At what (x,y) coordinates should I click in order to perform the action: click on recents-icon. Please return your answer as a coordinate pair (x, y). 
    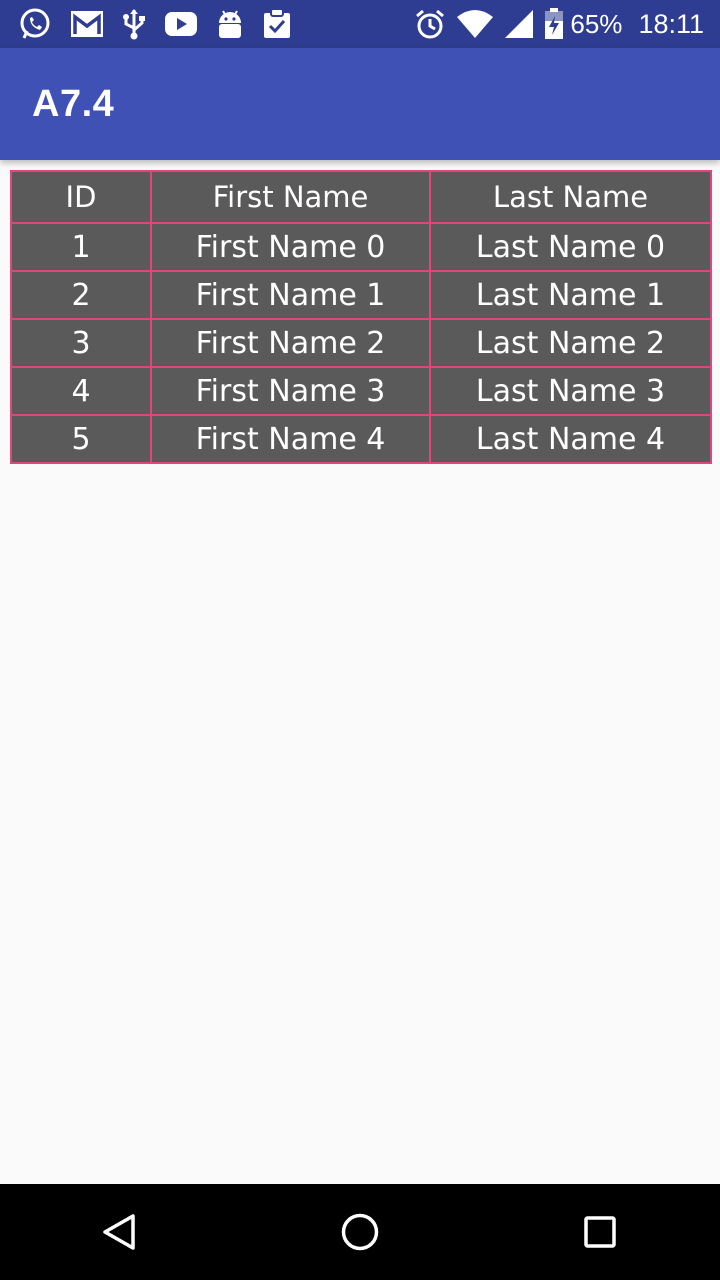
    Looking at the image, I should click on (600, 1232).